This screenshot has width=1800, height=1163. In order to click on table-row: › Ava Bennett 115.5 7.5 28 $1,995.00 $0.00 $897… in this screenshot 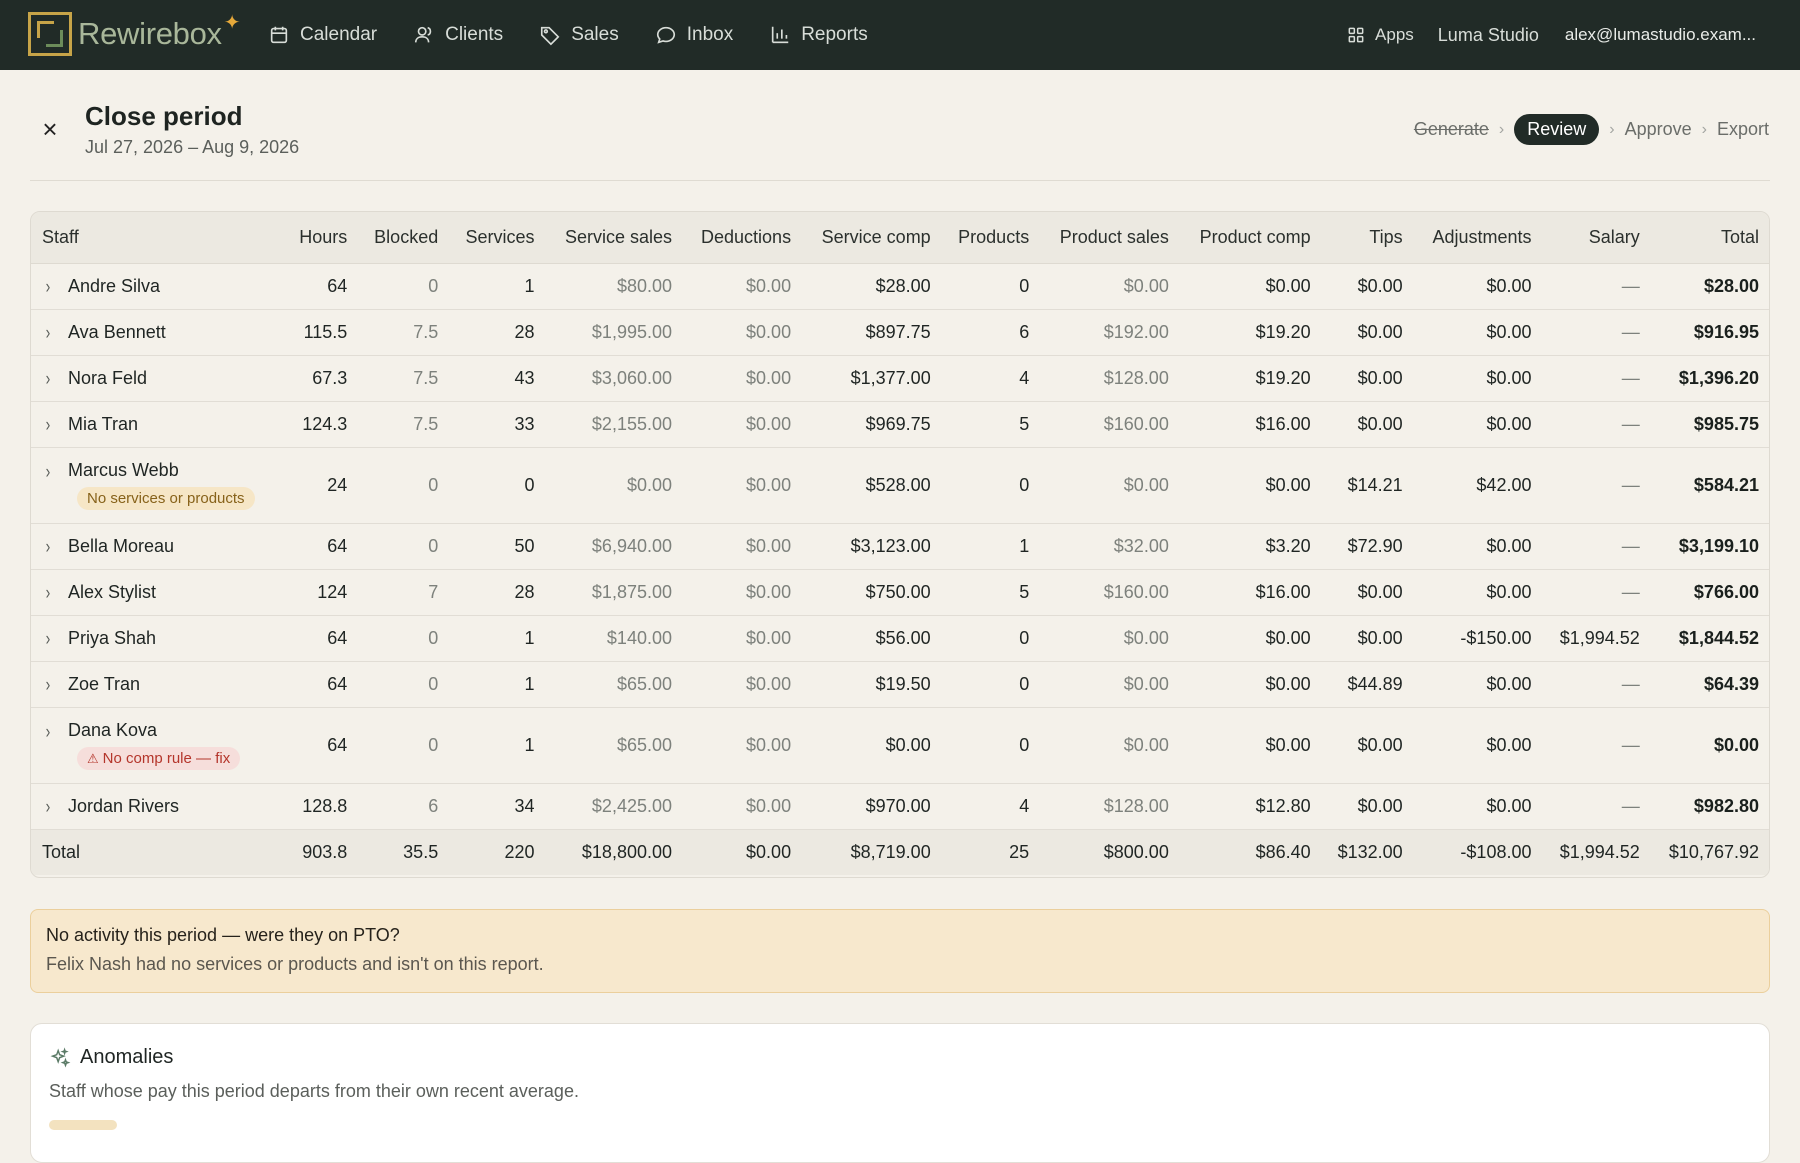, I will do `click(900, 332)`.